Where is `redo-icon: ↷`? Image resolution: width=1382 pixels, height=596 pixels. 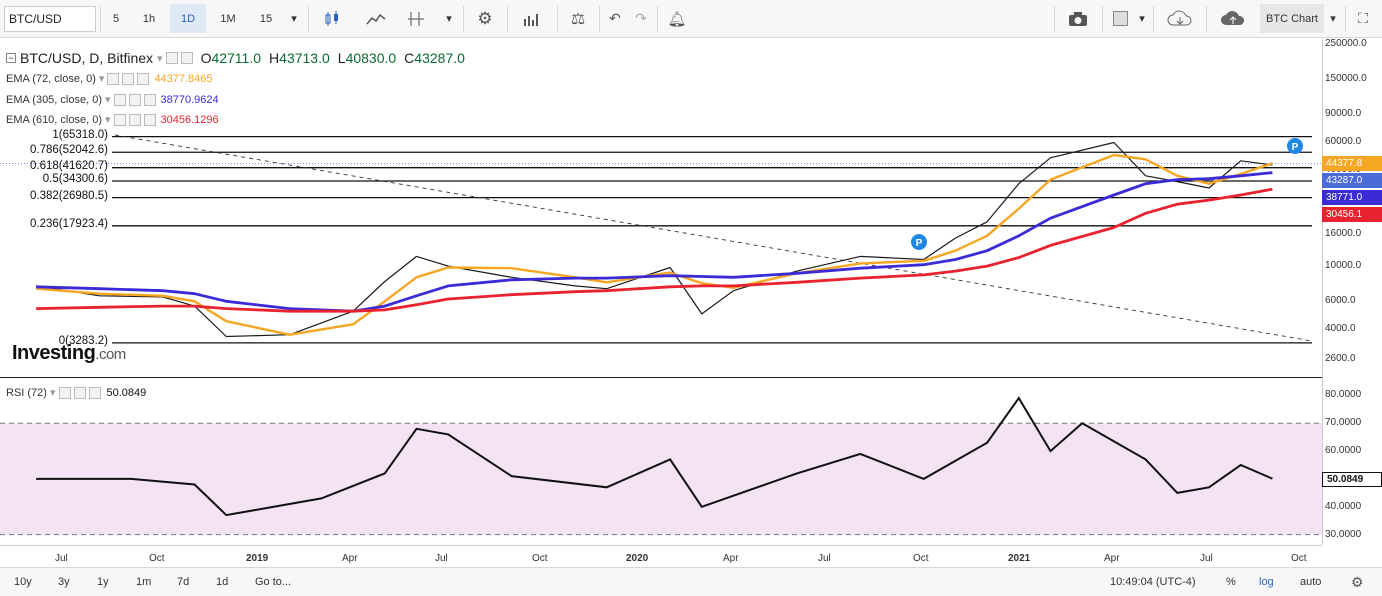
redo-icon: ↷ is located at coordinates (641, 18).